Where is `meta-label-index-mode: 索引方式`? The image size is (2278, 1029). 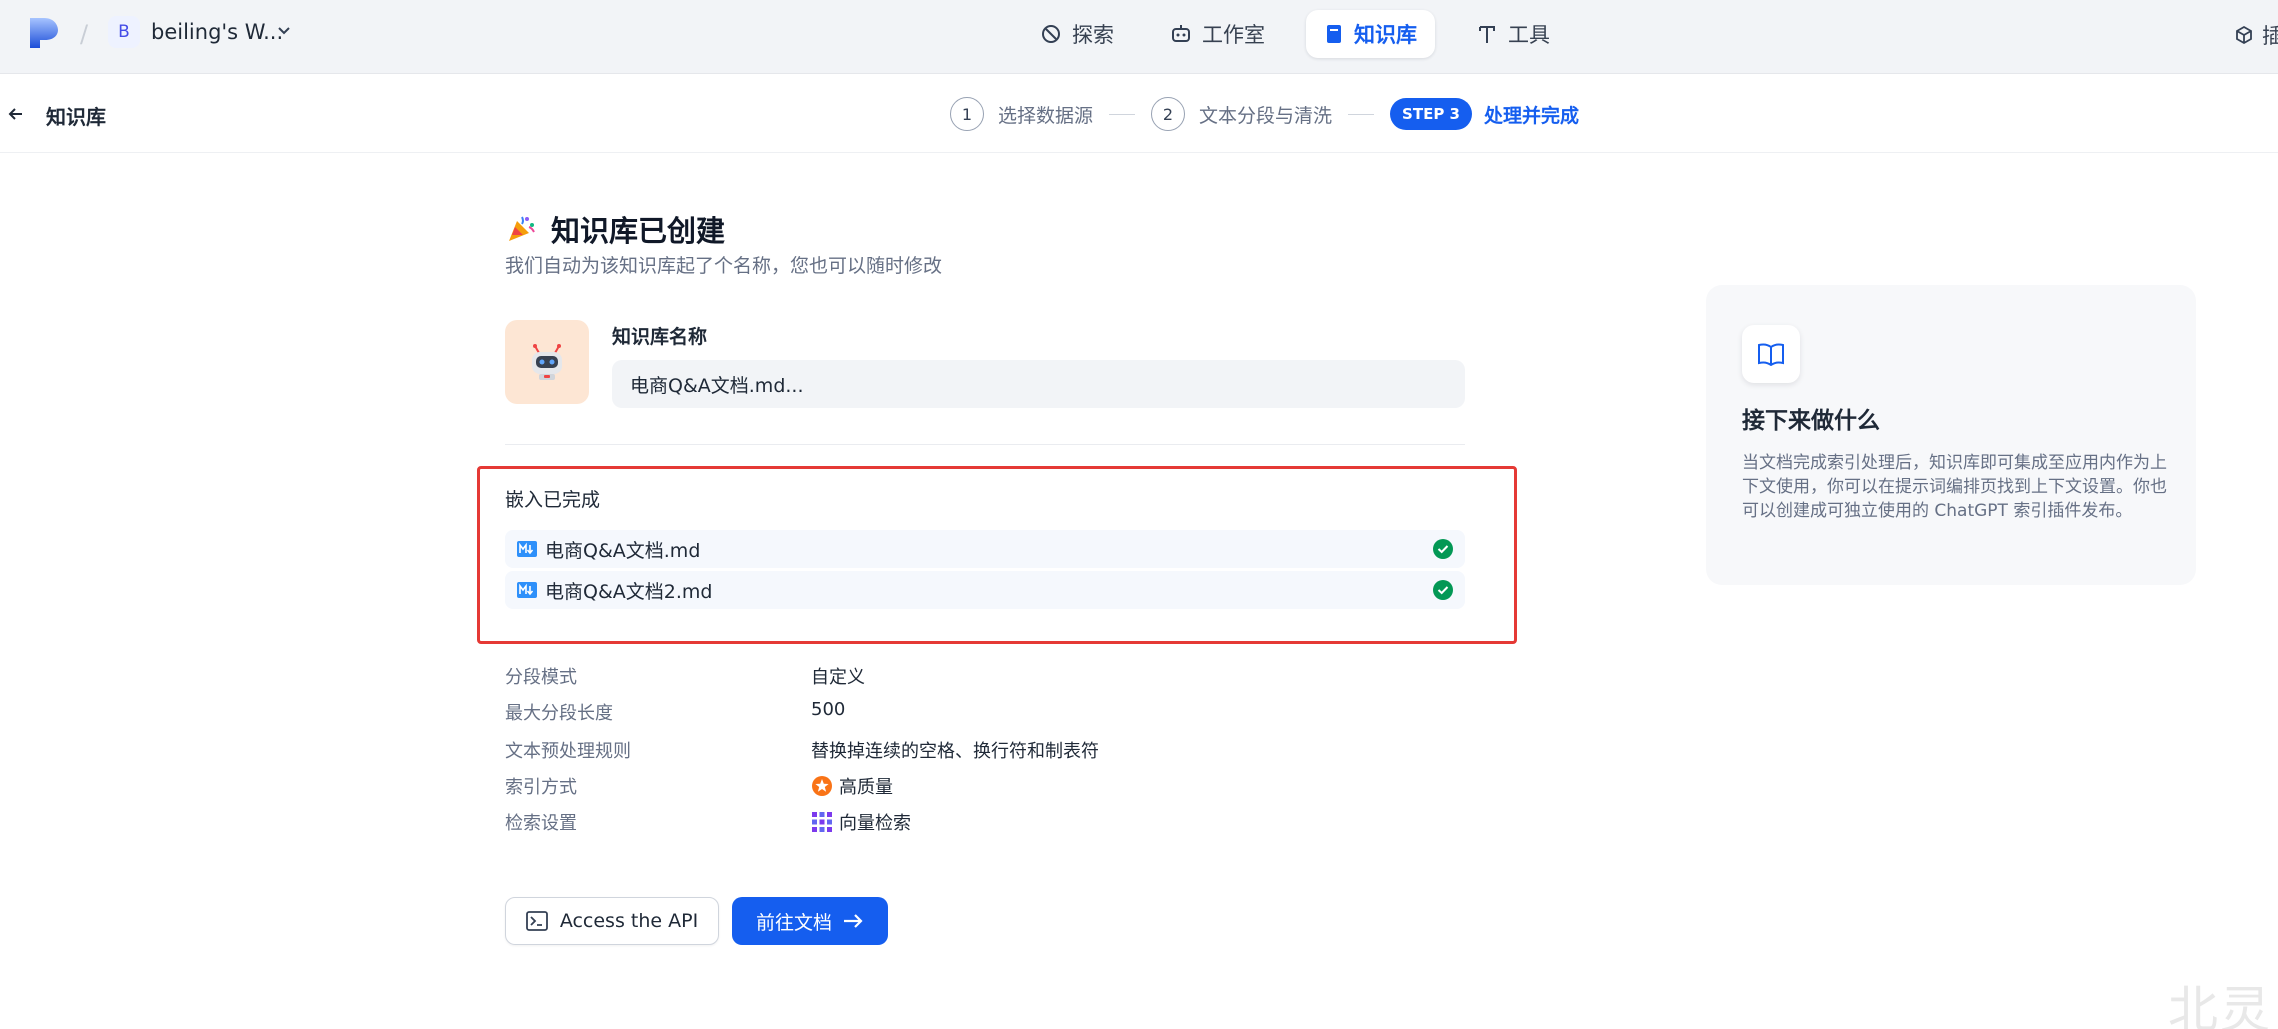 meta-label-index-mode: 索引方式 is located at coordinates (541, 787).